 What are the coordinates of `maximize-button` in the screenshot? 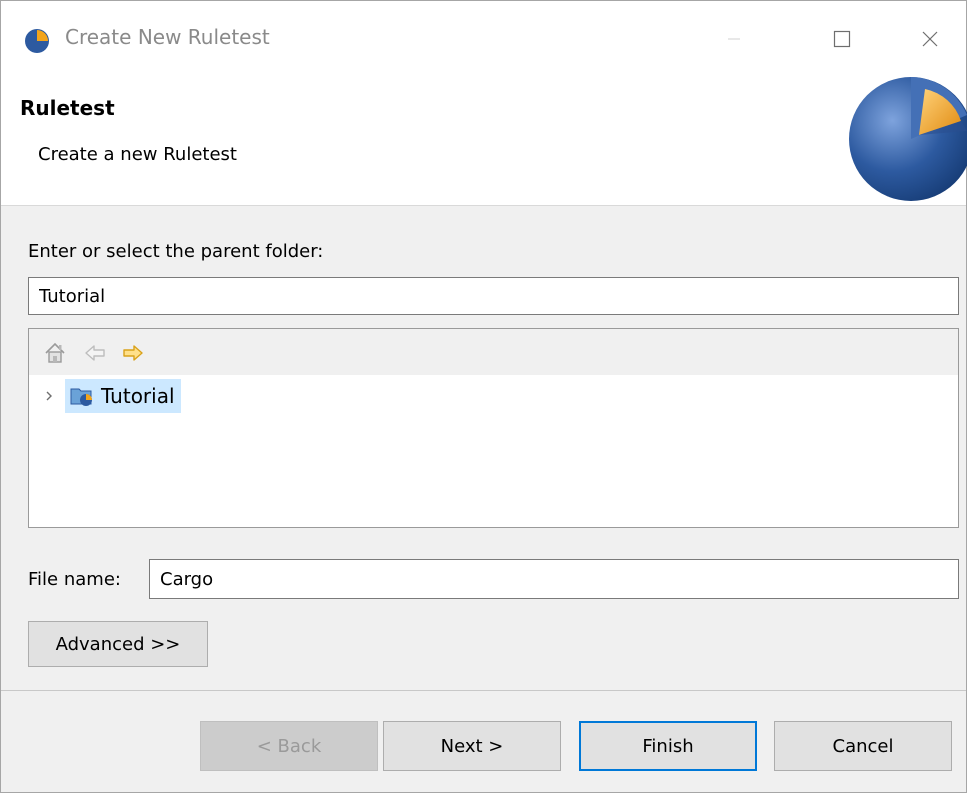 It's located at (842, 39).